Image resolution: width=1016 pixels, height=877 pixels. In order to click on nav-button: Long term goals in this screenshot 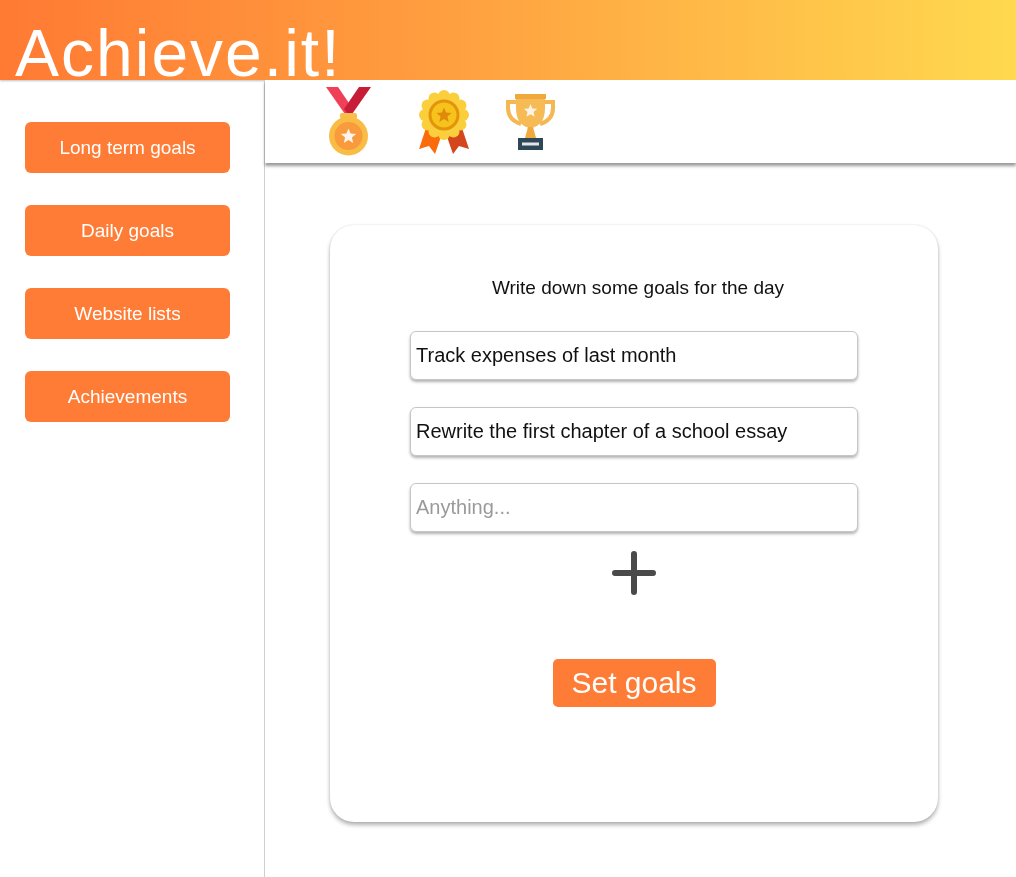, I will do `click(127, 147)`.